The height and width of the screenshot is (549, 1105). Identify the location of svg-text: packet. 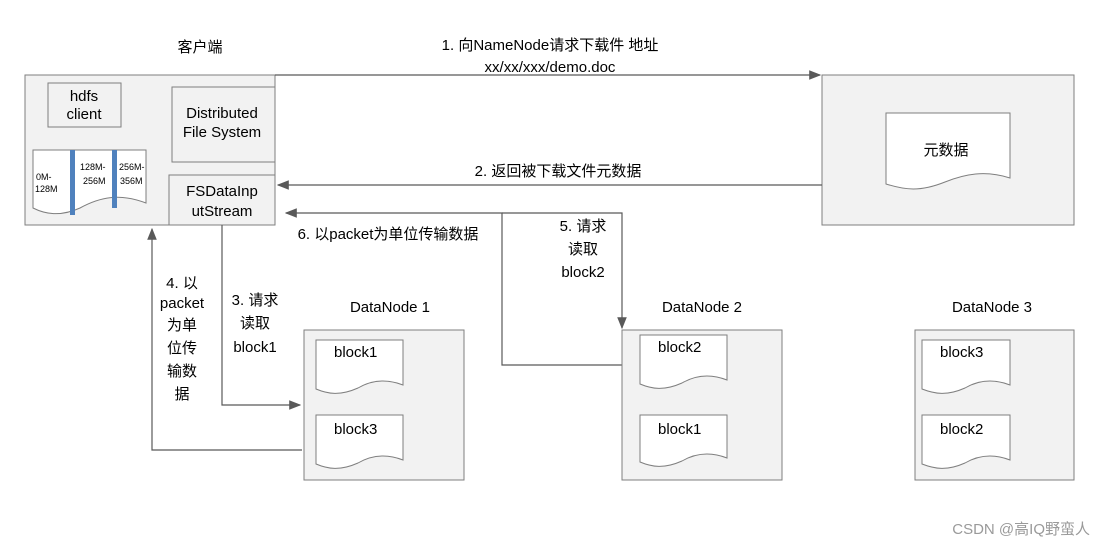
(182, 303).